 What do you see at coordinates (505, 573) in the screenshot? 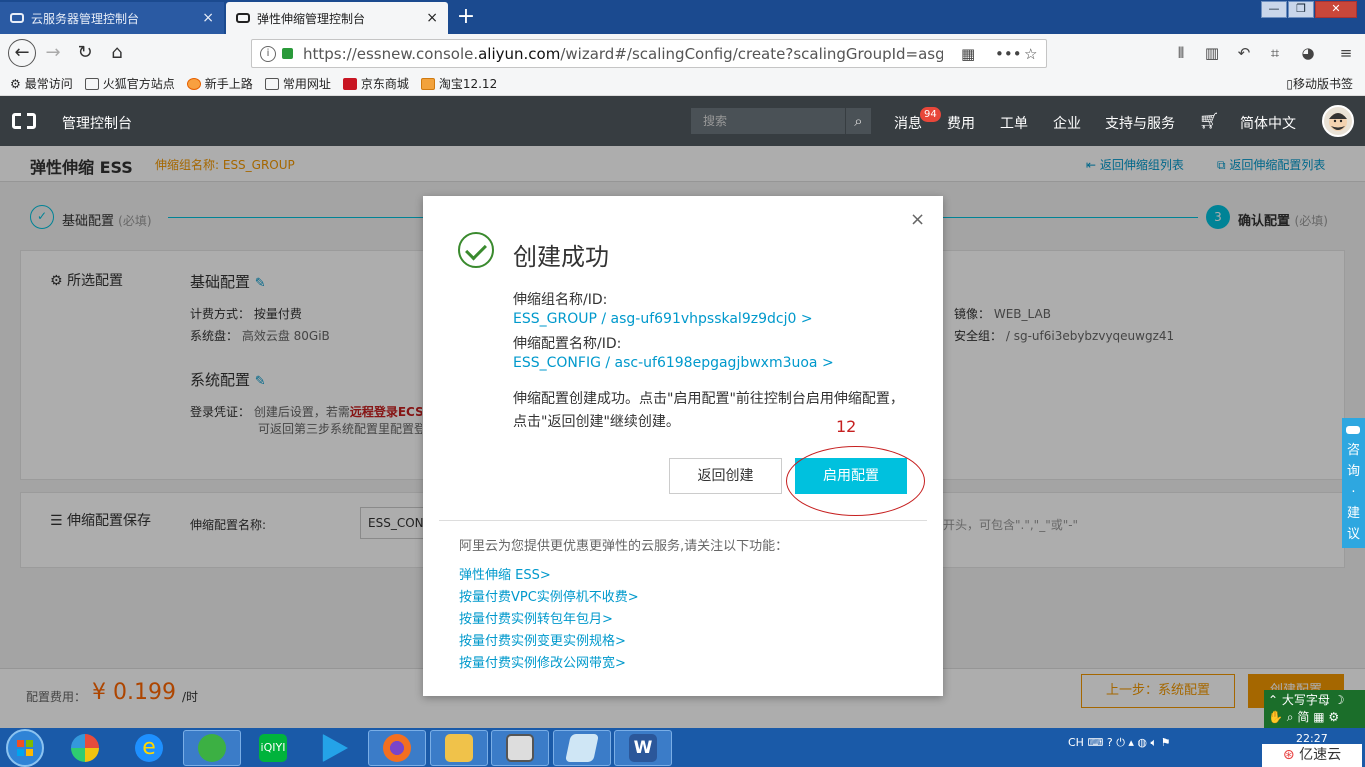
I see `feature-link: 弹性伸缩 ESS>` at bounding box center [505, 573].